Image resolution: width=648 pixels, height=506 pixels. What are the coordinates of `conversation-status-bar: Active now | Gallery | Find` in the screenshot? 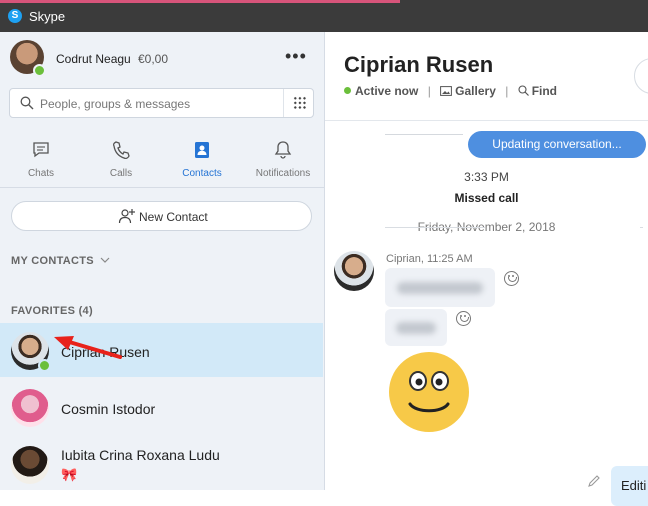 It's located at (450, 91).